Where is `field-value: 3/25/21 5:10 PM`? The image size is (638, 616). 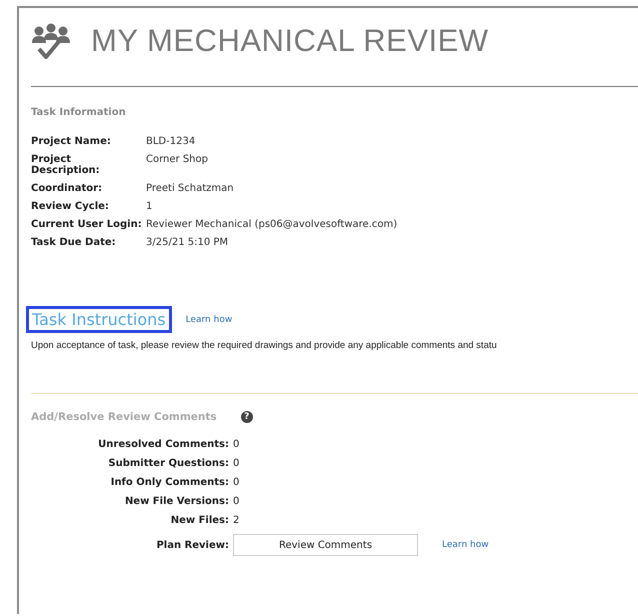 field-value: 3/25/21 5:10 PM is located at coordinates (188, 242).